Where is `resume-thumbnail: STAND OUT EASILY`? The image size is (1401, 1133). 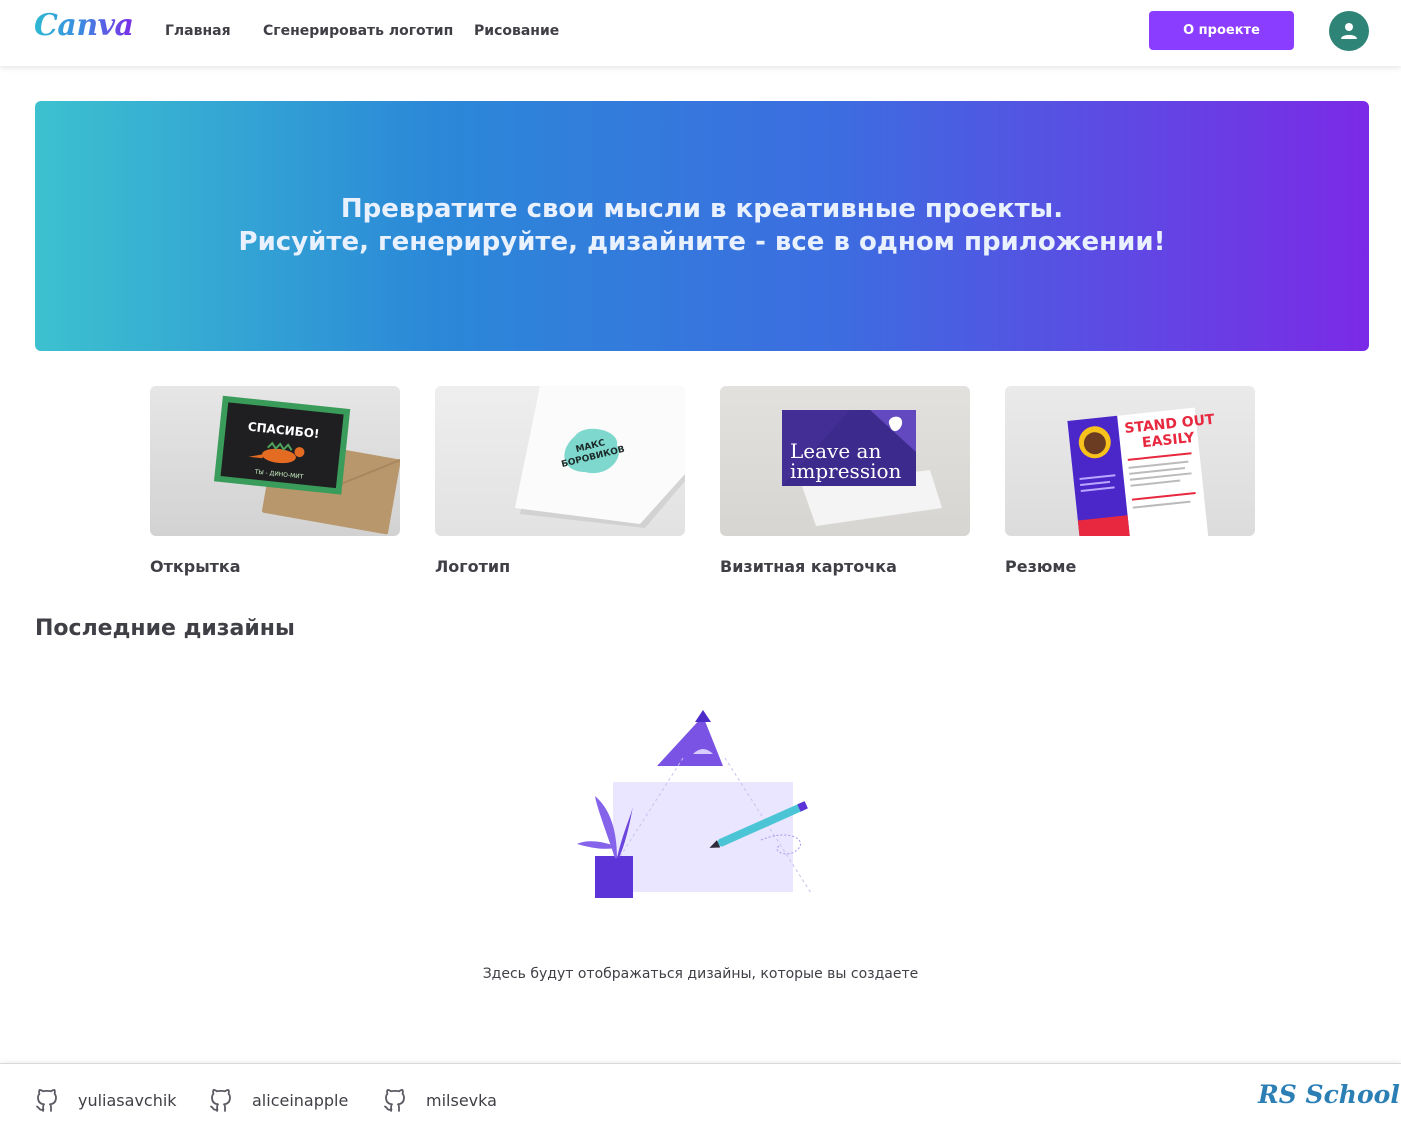 resume-thumbnail: STAND OUT EASILY is located at coordinates (1130, 461).